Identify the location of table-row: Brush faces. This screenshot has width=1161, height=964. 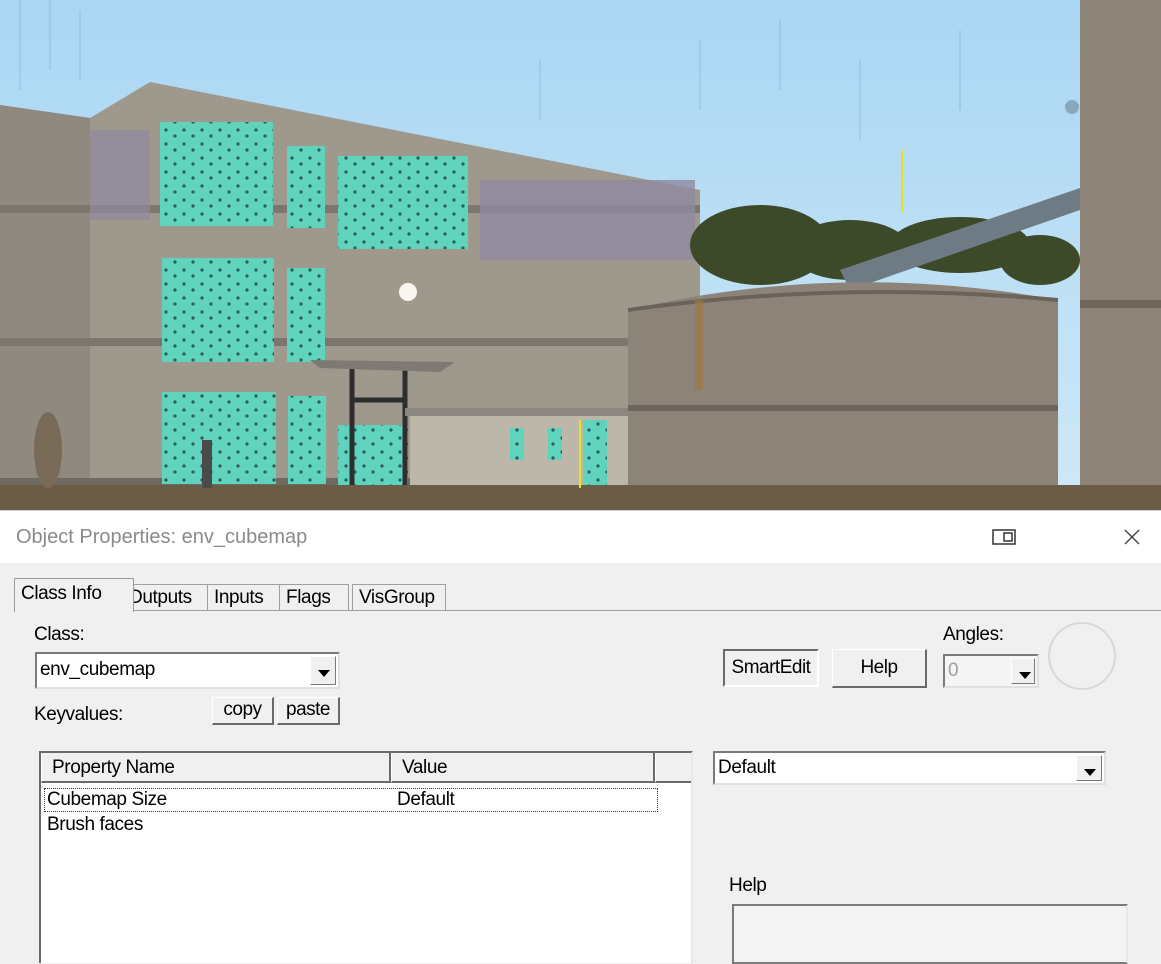
(351, 825).